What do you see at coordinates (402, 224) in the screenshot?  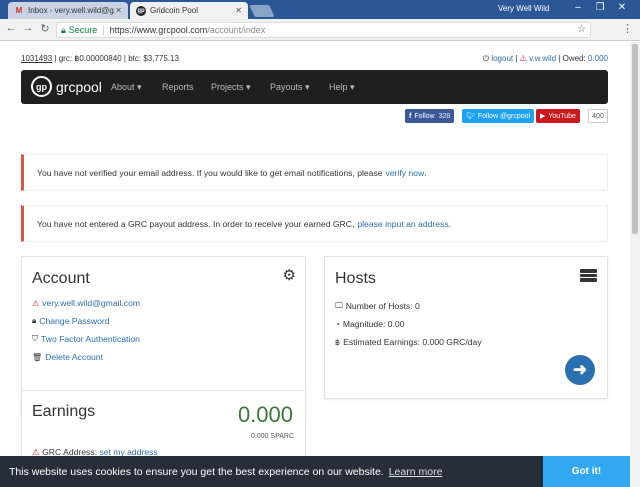 I see `input-address-link: please input an address` at bounding box center [402, 224].